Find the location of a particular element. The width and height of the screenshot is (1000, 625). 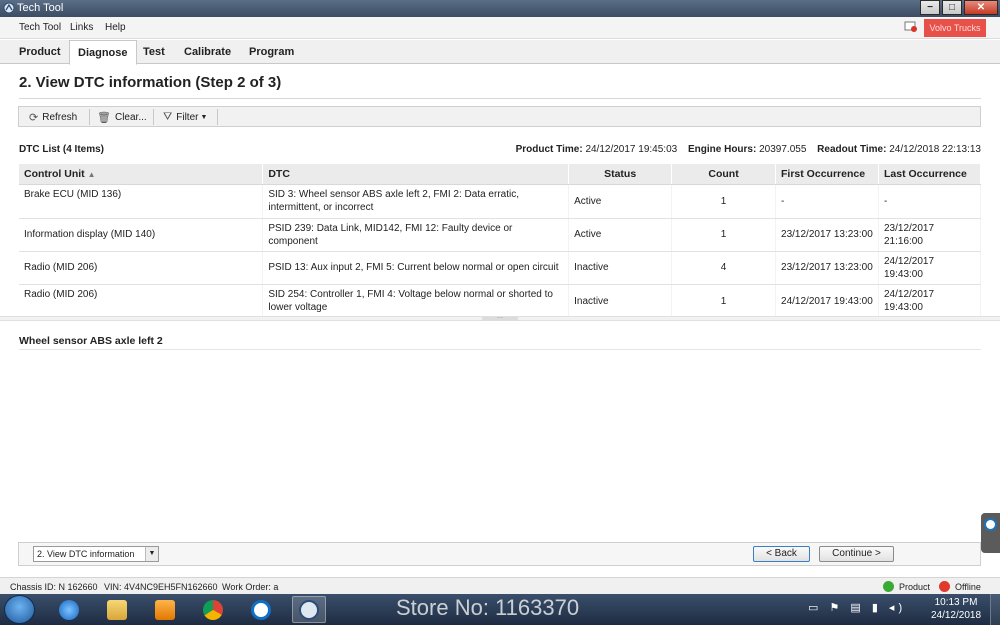

trash-icon: 🗑 is located at coordinates (104, 117).